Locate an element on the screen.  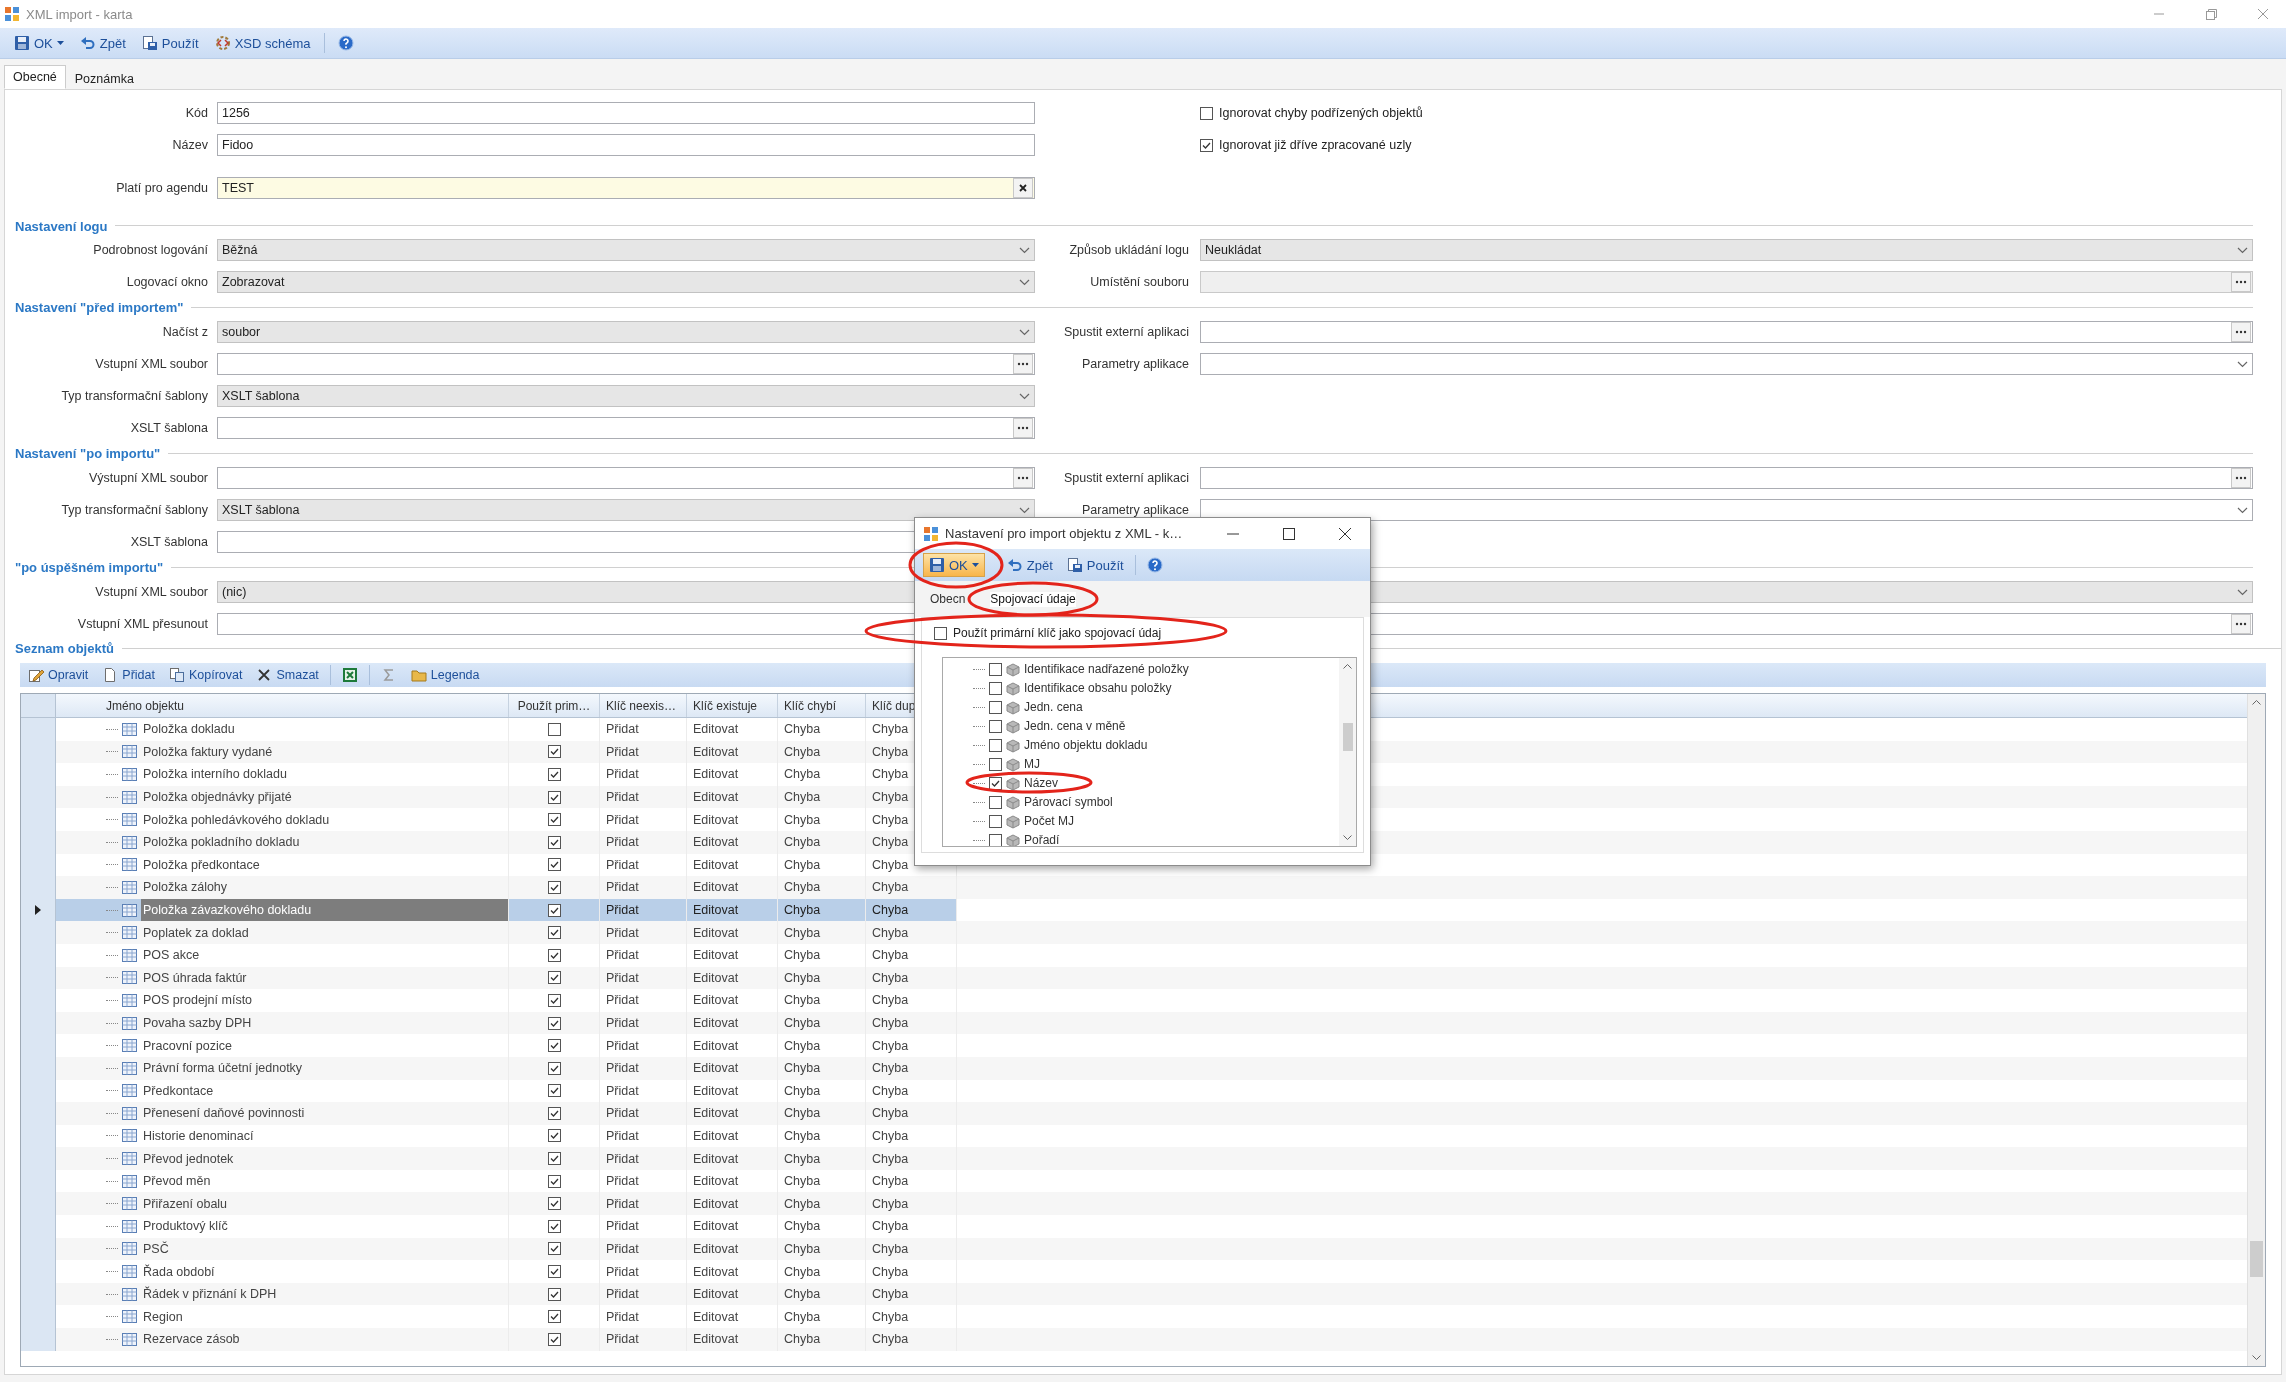
table-cell-text: Řada období is located at coordinates (179, 1272).